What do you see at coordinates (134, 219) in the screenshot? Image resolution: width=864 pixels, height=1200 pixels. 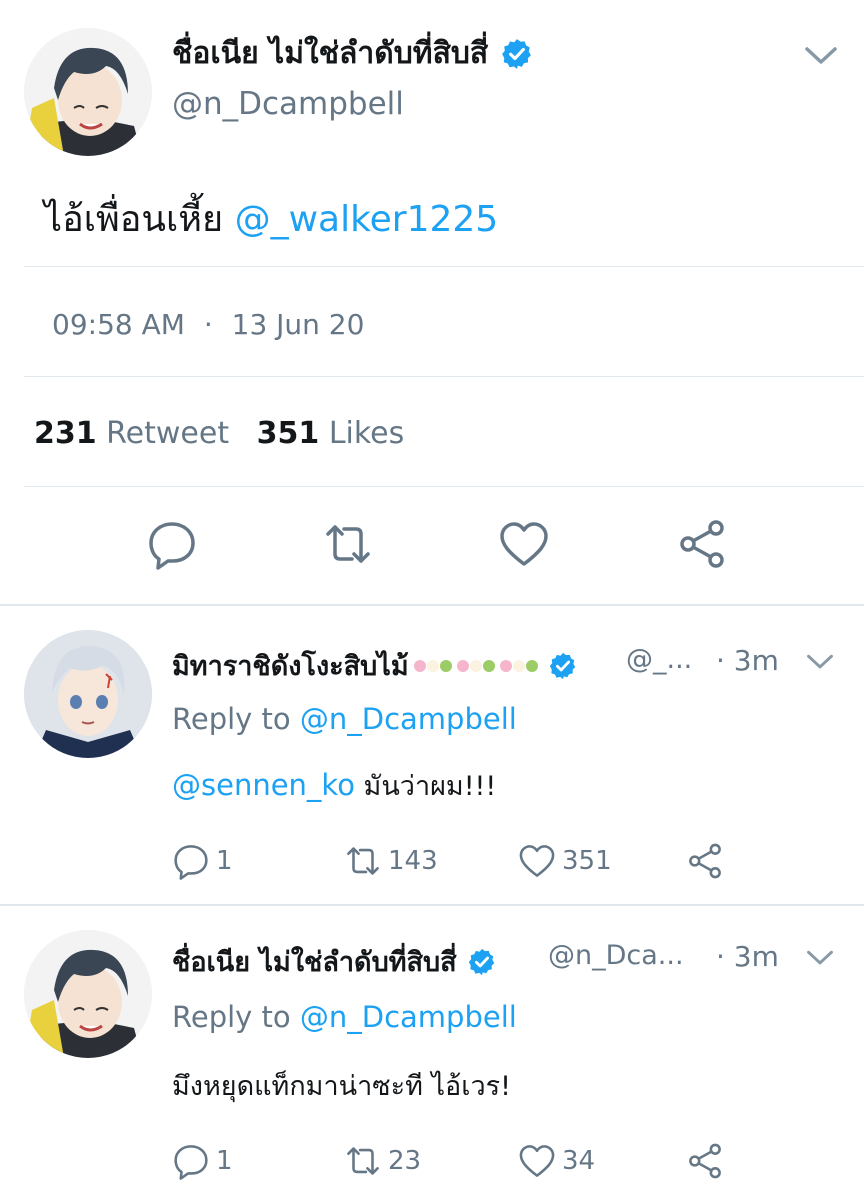 I see `tweet-text-body: ไอ้เพื่อนเหี้ย` at bounding box center [134, 219].